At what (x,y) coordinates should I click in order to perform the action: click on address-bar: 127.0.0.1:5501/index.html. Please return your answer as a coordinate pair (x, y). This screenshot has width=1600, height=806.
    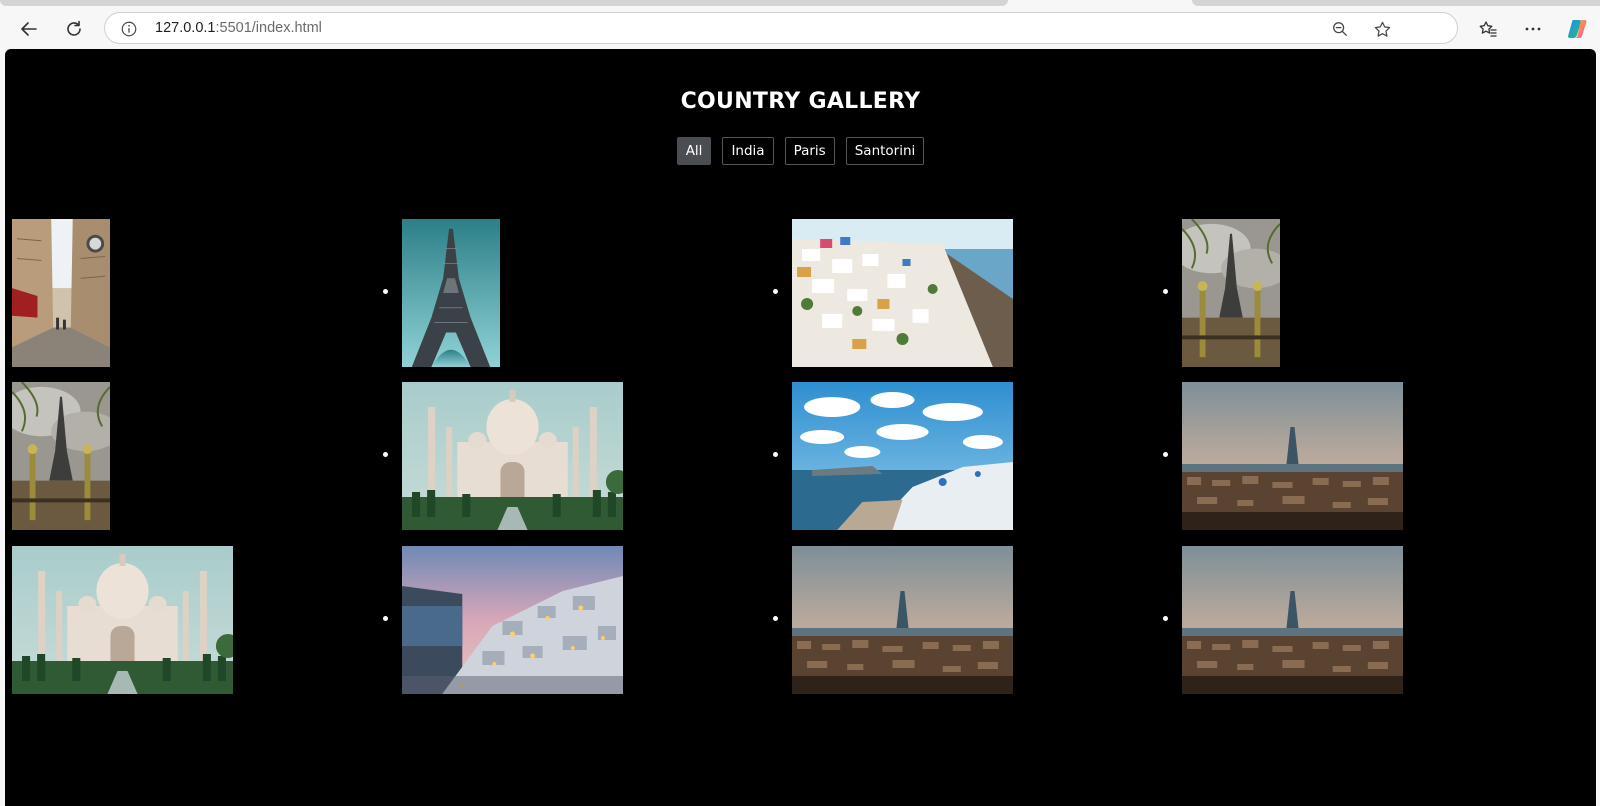
    Looking at the image, I should click on (781, 28).